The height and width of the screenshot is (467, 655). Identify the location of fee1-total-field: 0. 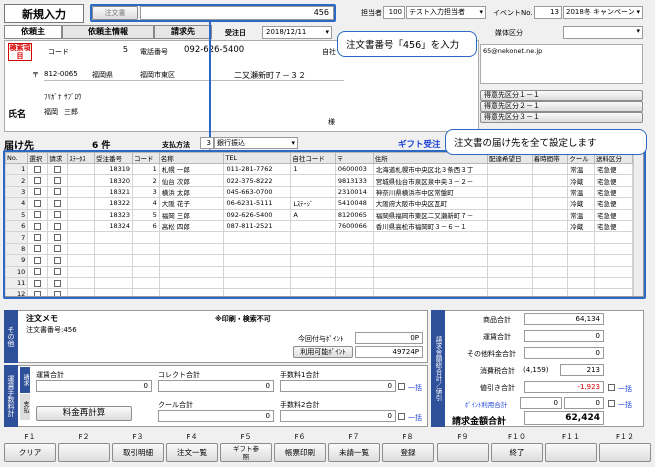
(338, 386).